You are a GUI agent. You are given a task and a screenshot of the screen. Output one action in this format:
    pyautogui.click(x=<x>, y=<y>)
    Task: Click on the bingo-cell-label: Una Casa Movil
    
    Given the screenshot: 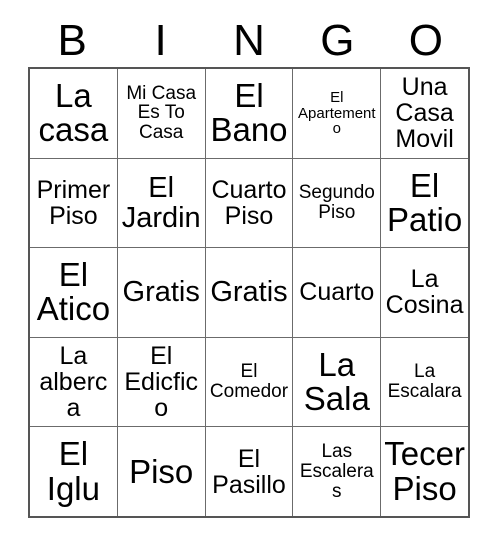 What is the action you would take?
    pyautogui.click(x=424, y=113)
    